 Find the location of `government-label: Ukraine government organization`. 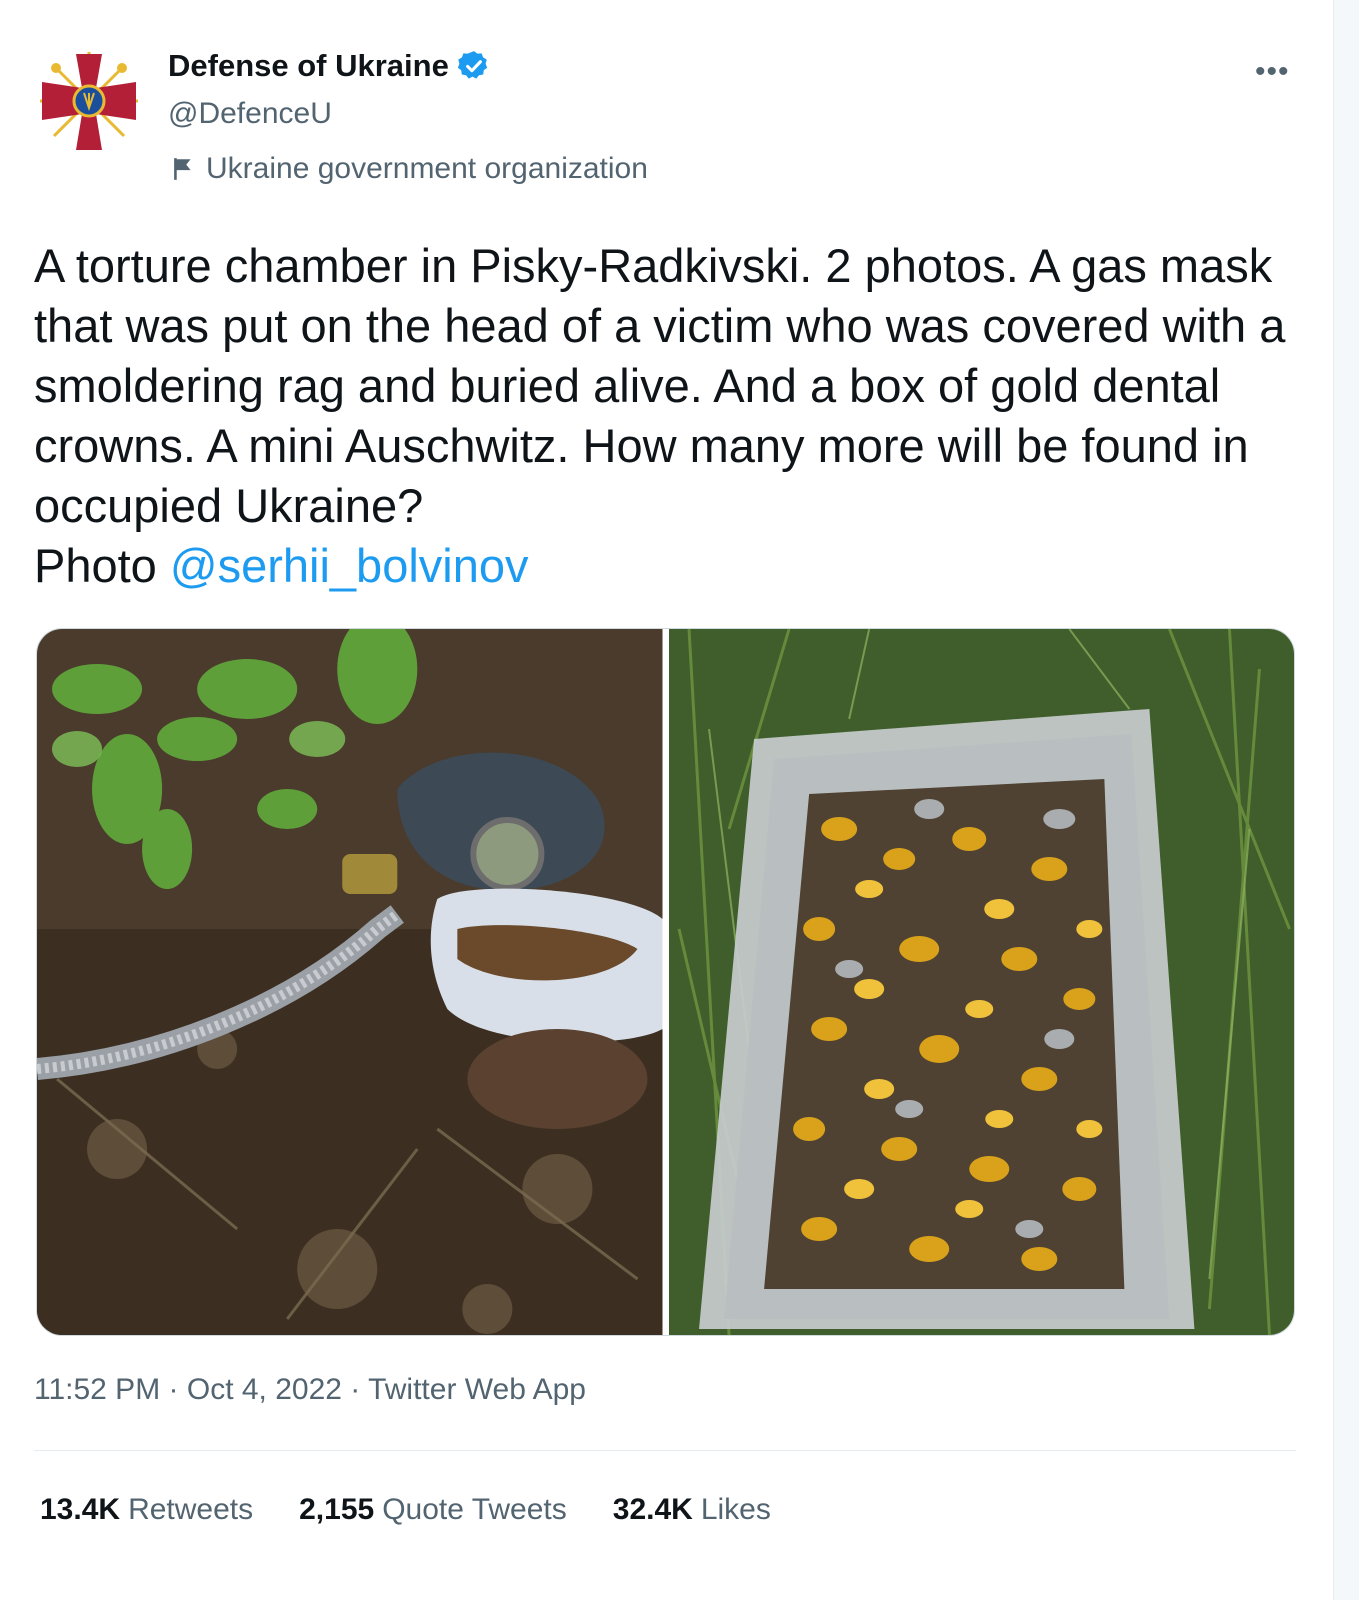

government-label: Ukraine government organization is located at coordinates (409, 169).